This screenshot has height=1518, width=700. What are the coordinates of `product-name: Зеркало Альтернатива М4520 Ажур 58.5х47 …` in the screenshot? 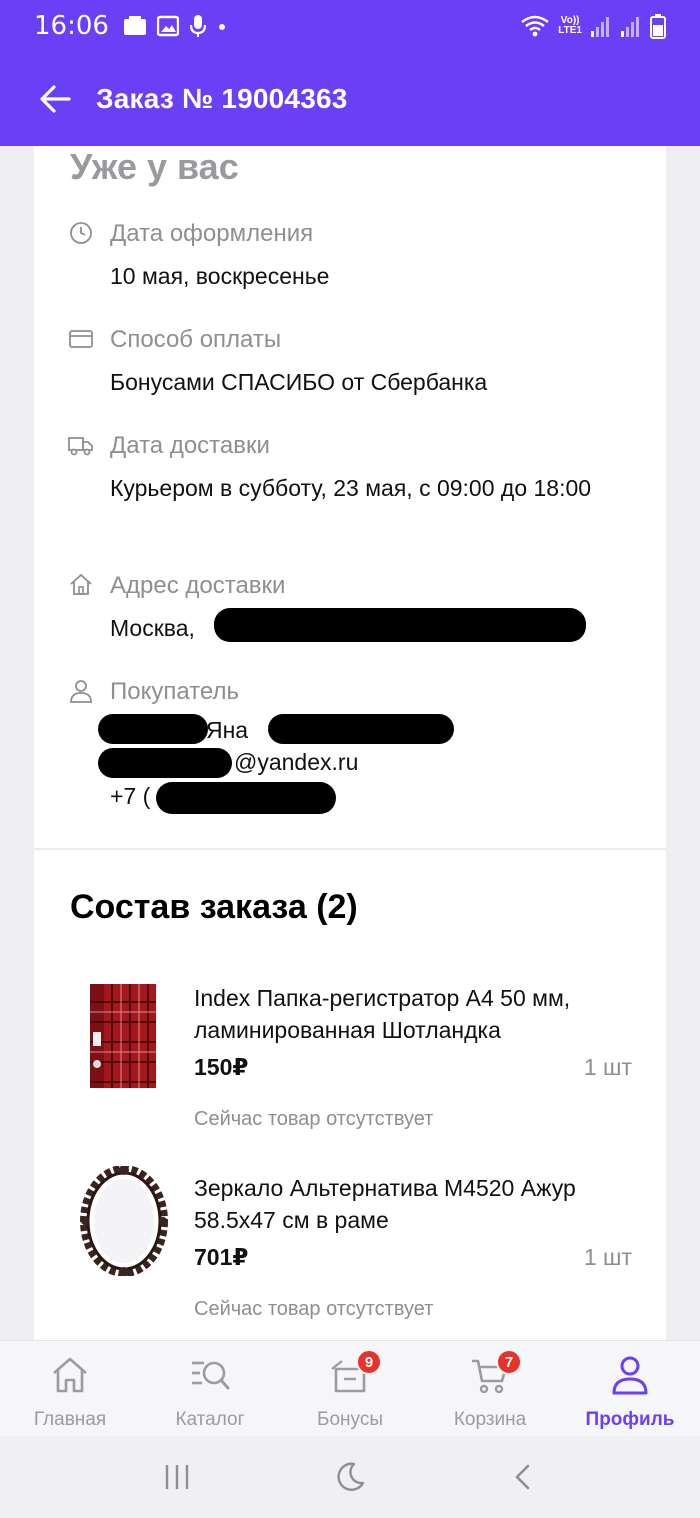 It's located at (419, 1204).